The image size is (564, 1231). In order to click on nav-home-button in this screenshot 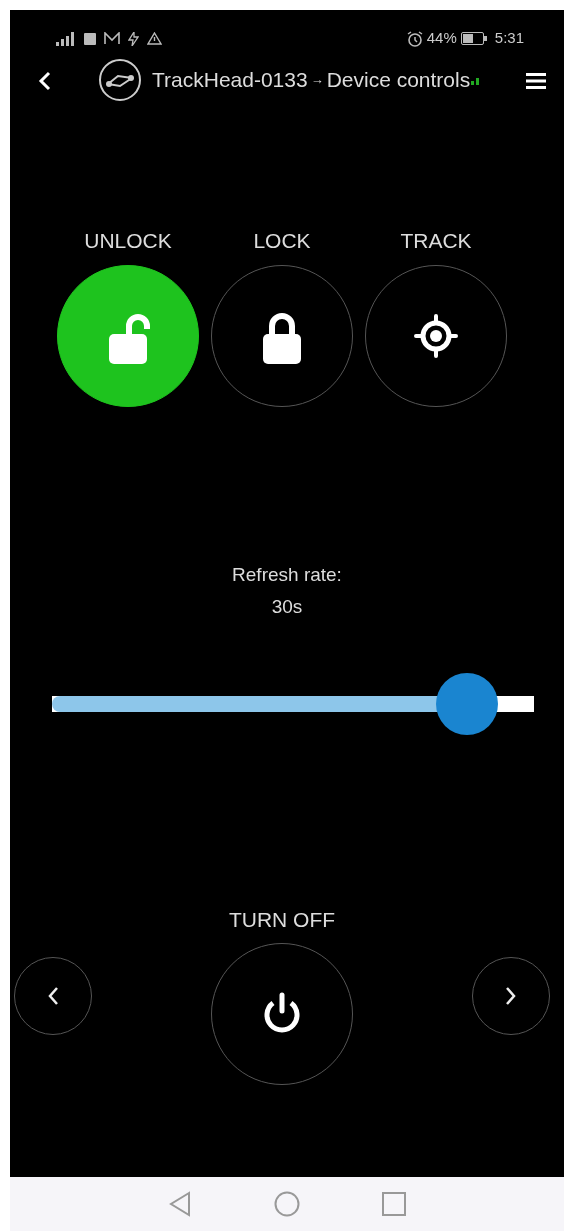, I will do `click(287, 1204)`.